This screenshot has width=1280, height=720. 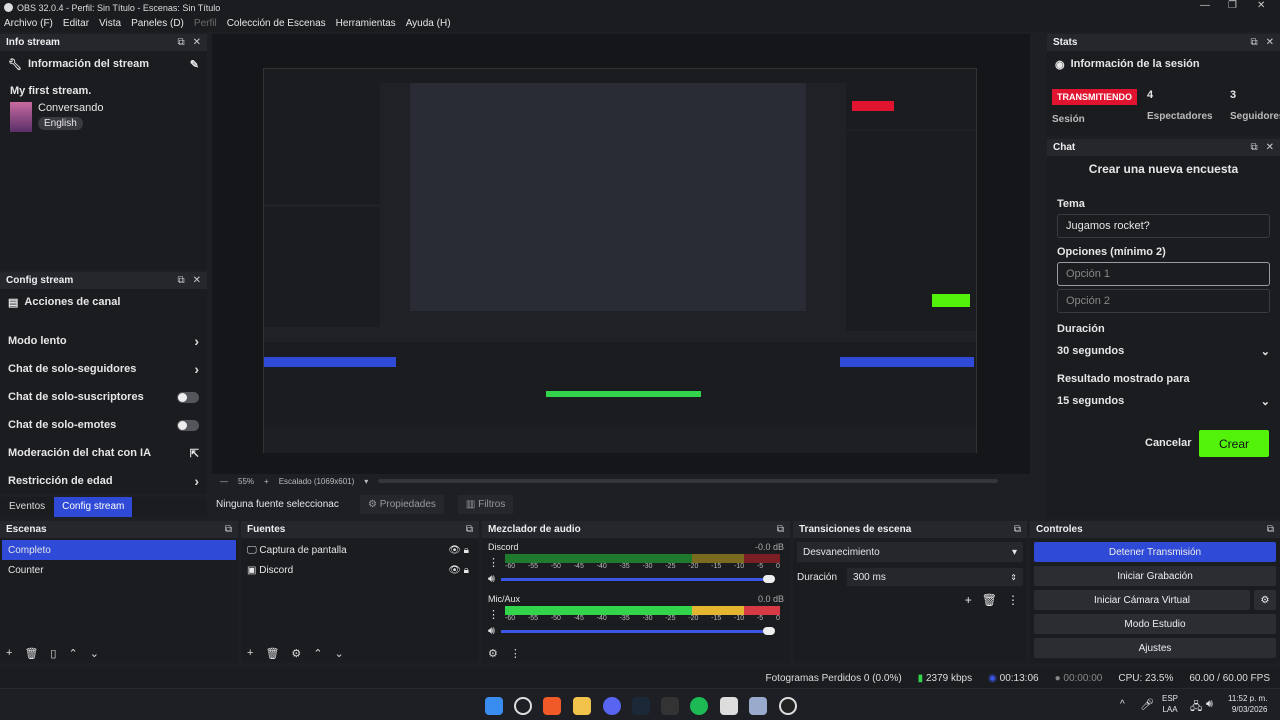 I want to click on zoom-out-icon: —, so click(x=224, y=481).